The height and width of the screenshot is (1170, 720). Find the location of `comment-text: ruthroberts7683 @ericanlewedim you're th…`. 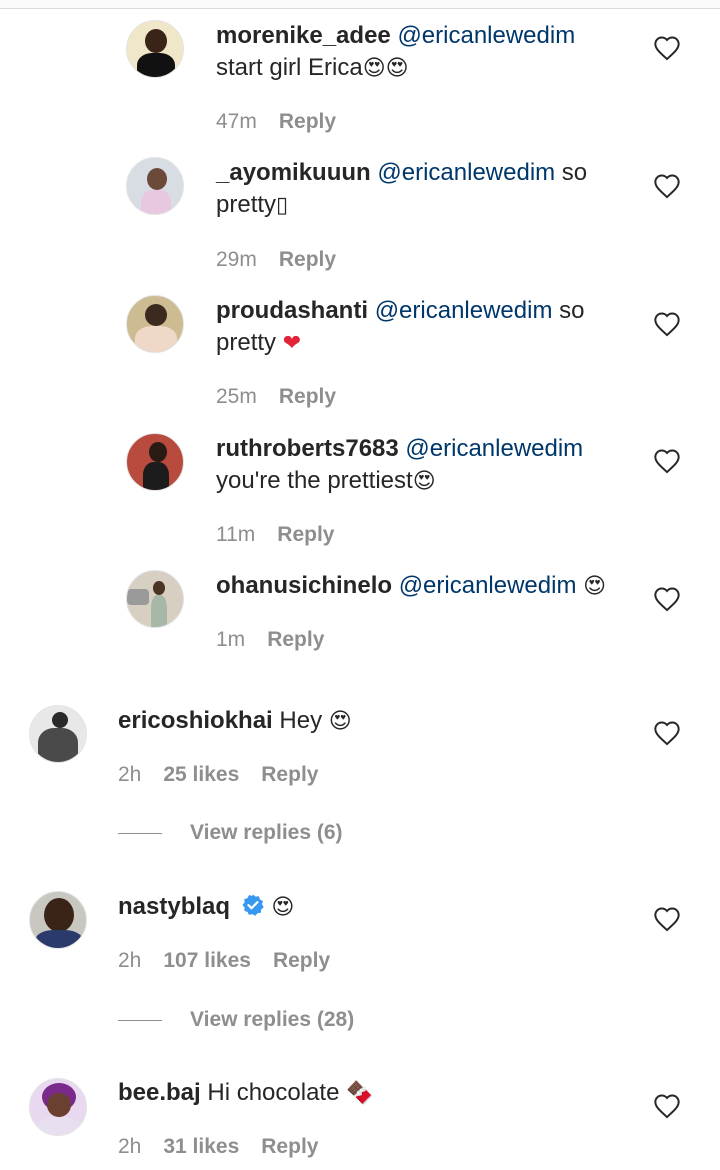

comment-text: ruthroberts7683 @ericanlewedim you're th… is located at coordinates (426, 465).